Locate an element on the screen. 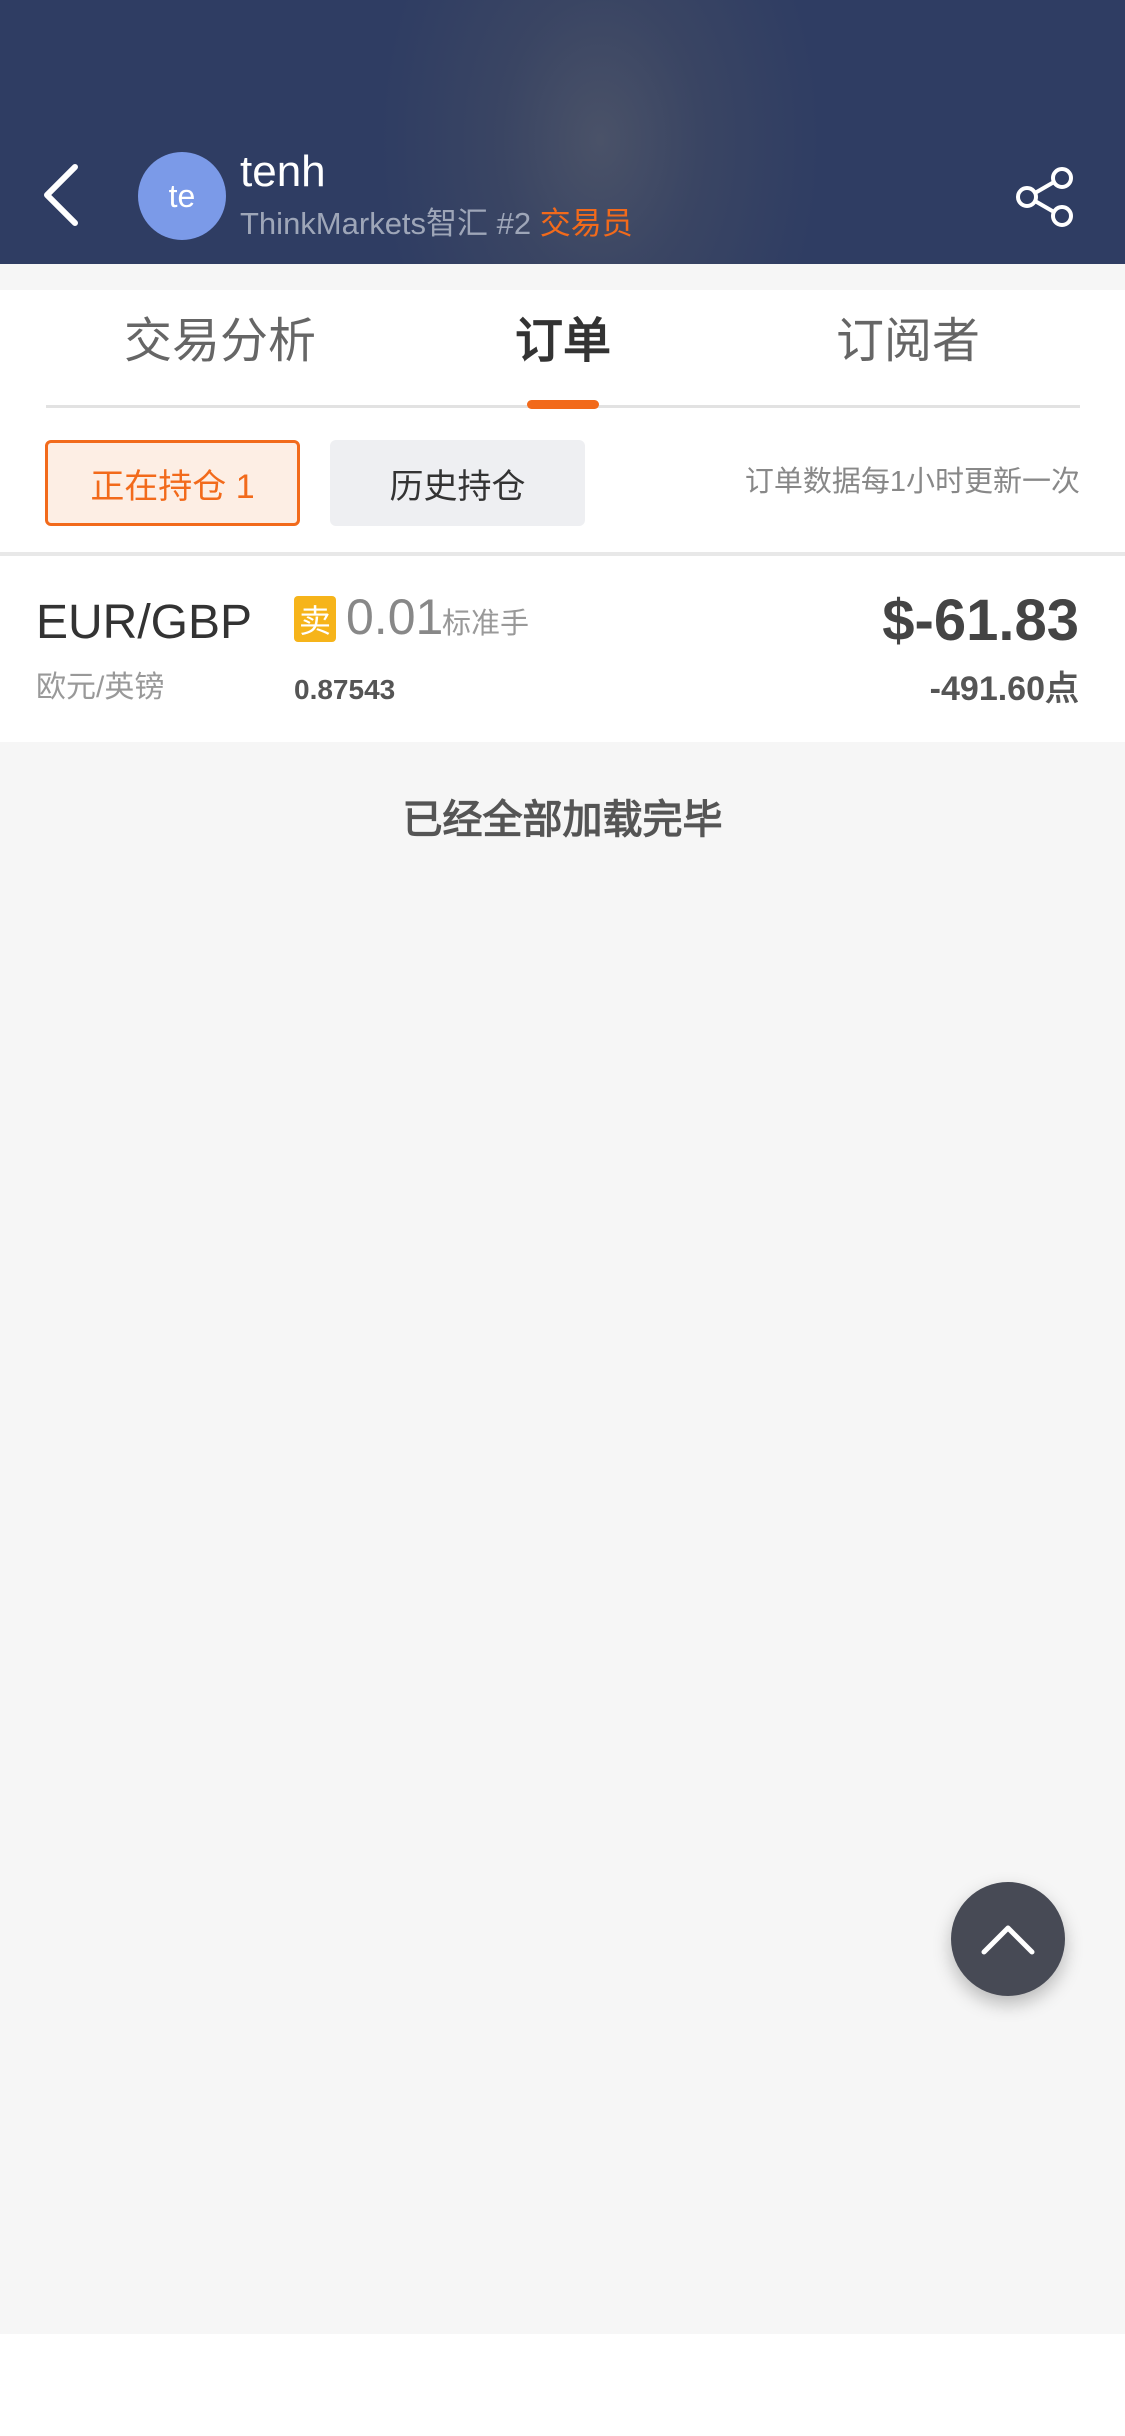 Image resolution: width=1125 pixels, height=2436 pixels. scroll-to-top-button is located at coordinates (1008, 1939).